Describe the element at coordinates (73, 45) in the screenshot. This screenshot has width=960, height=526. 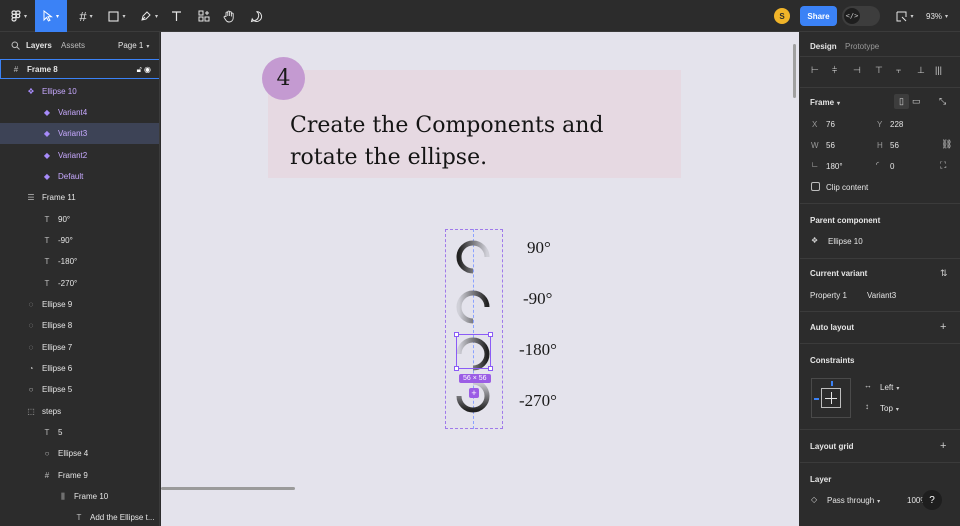
I see `tab-assets: Assets` at that location.